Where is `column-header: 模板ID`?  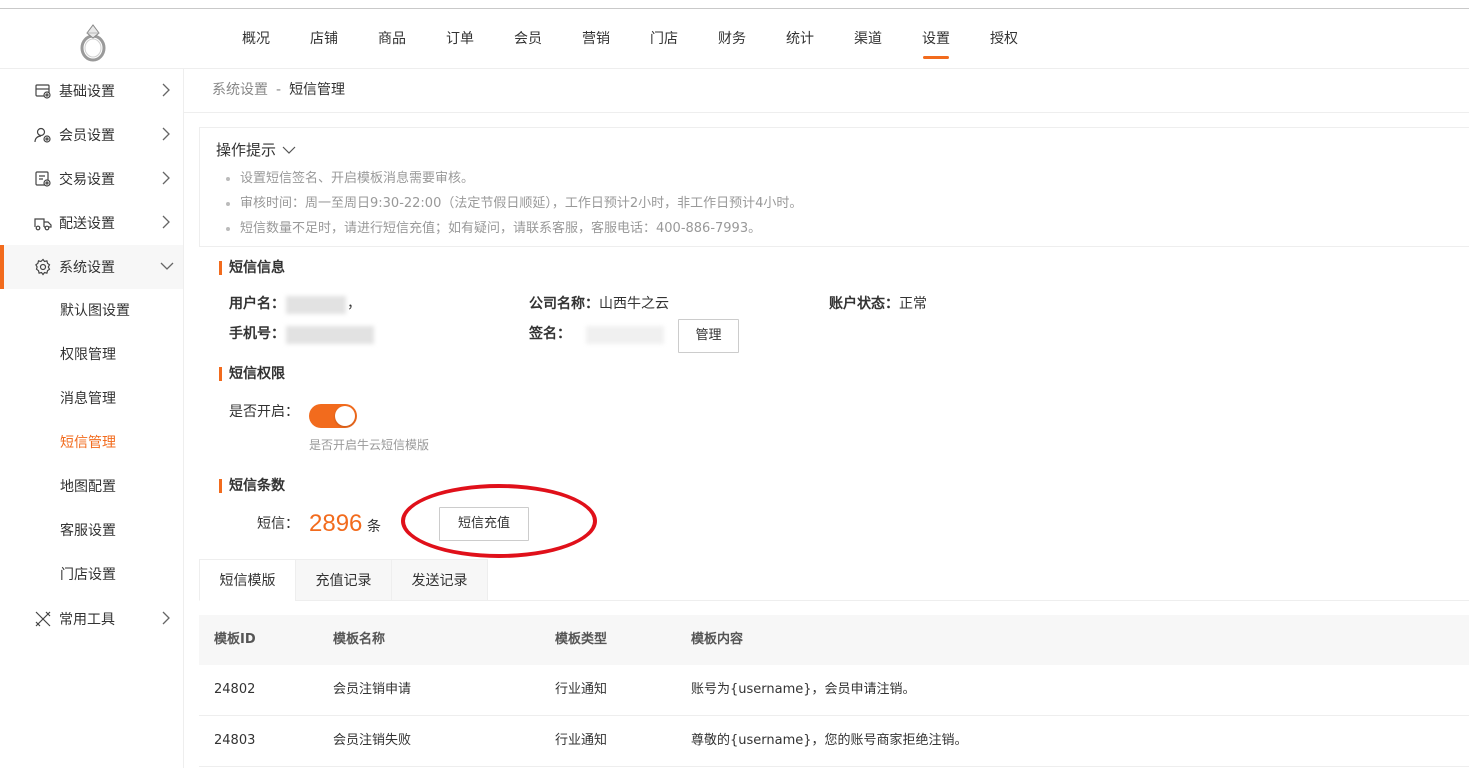 column-header: 模板ID is located at coordinates (235, 639).